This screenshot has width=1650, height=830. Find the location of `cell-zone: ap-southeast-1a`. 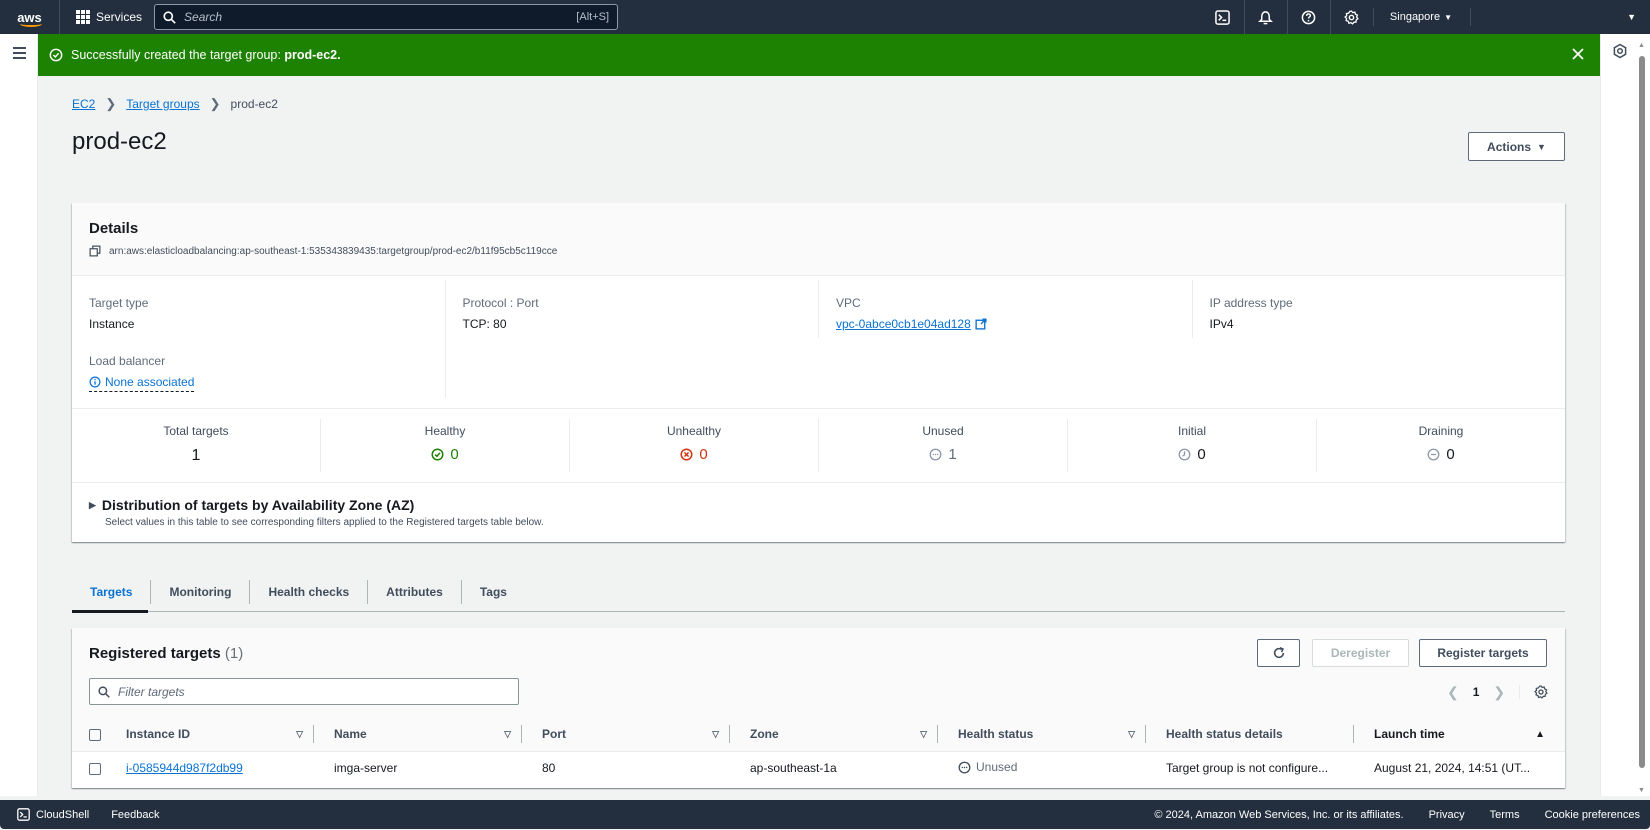

cell-zone: ap-southeast-1a is located at coordinates (793, 768).